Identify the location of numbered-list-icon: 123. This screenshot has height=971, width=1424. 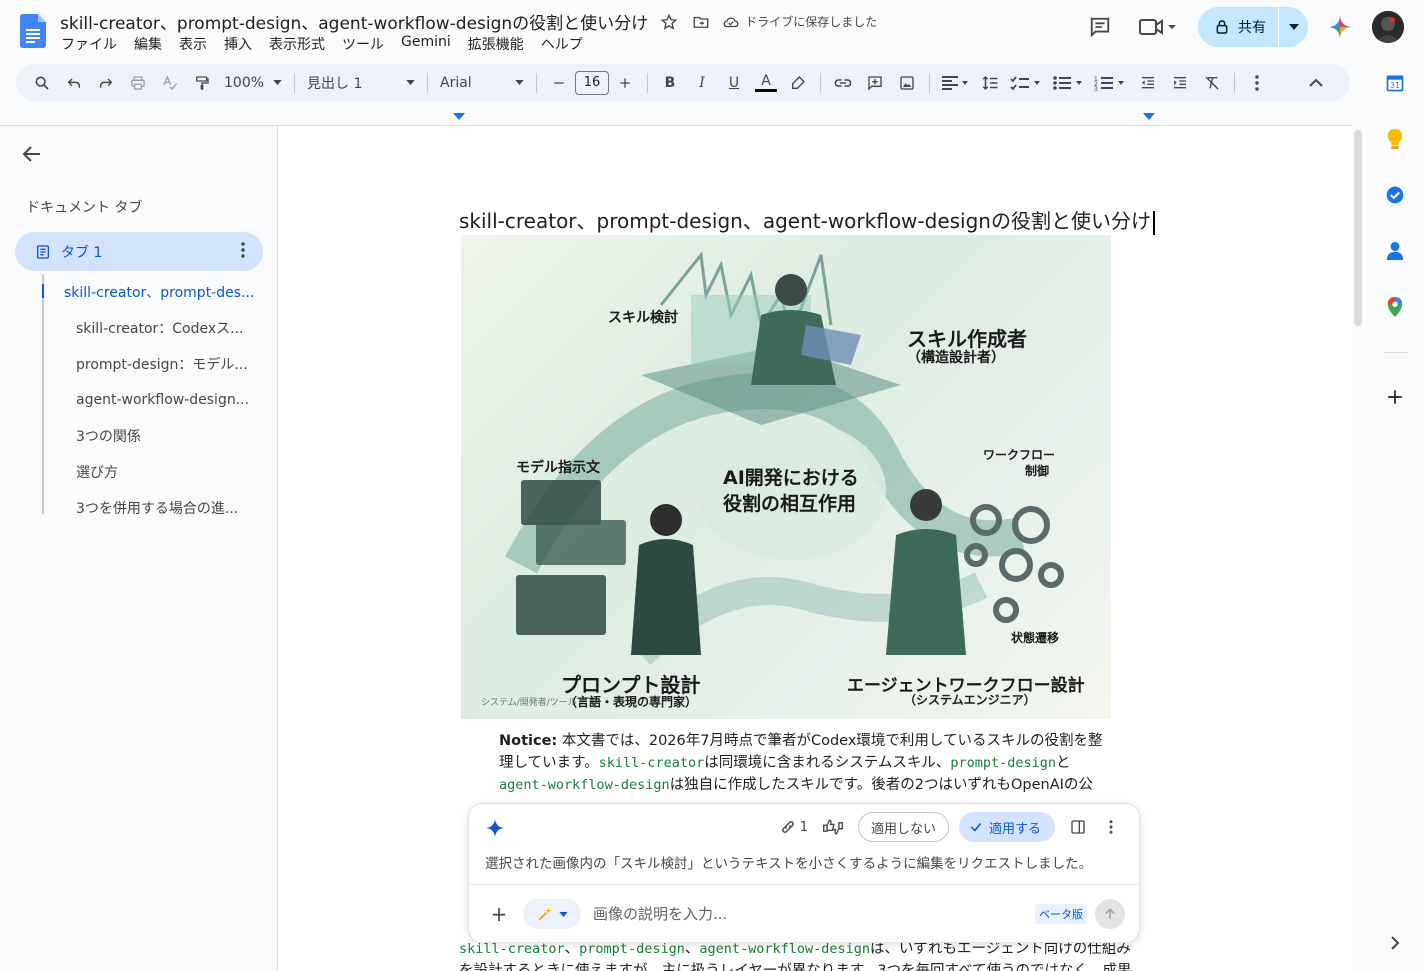
(1111, 83).